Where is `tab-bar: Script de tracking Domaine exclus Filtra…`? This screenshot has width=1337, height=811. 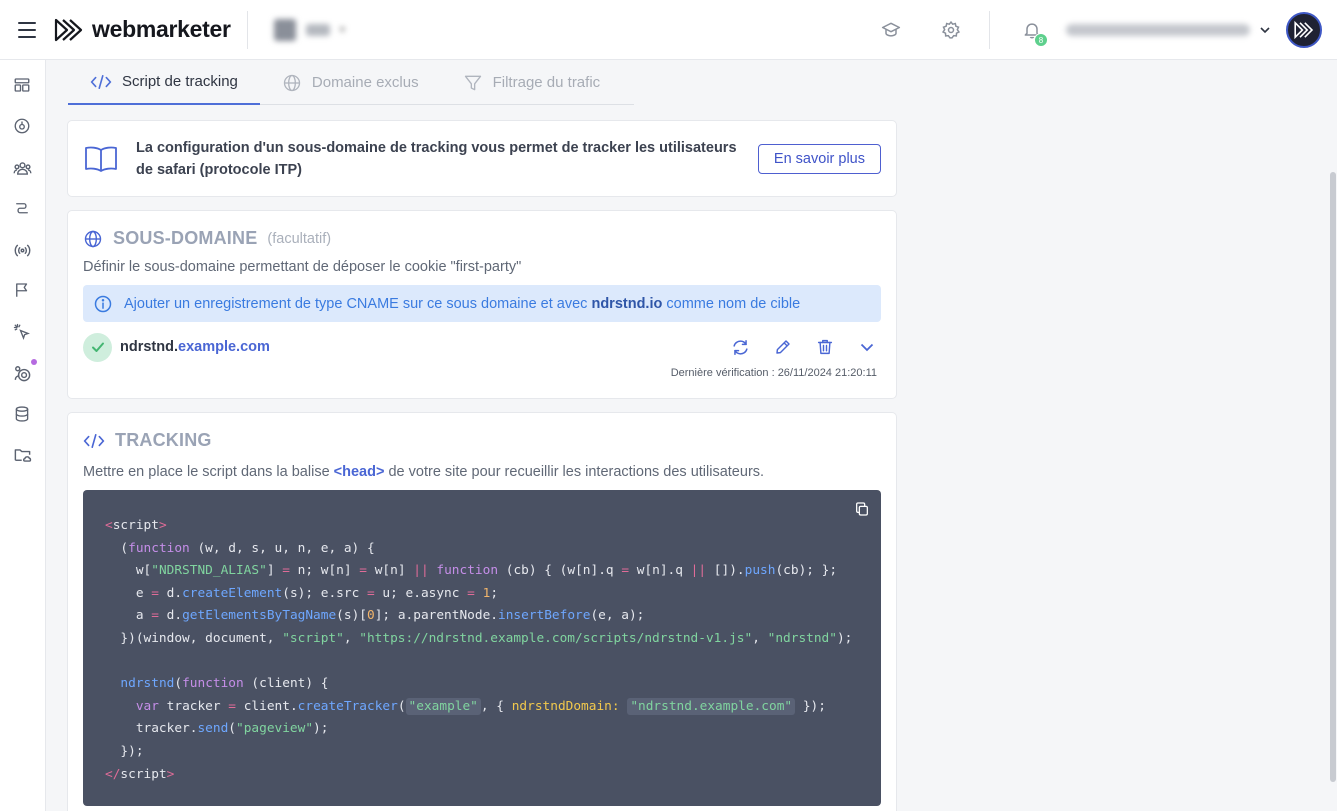
tab-bar: Script de tracking Domaine exclus Filtra… is located at coordinates (351, 82).